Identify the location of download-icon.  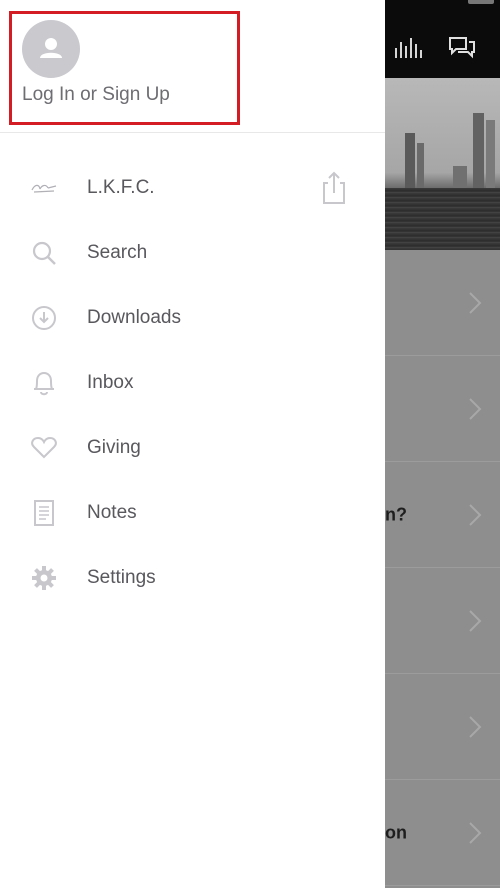
(44, 318).